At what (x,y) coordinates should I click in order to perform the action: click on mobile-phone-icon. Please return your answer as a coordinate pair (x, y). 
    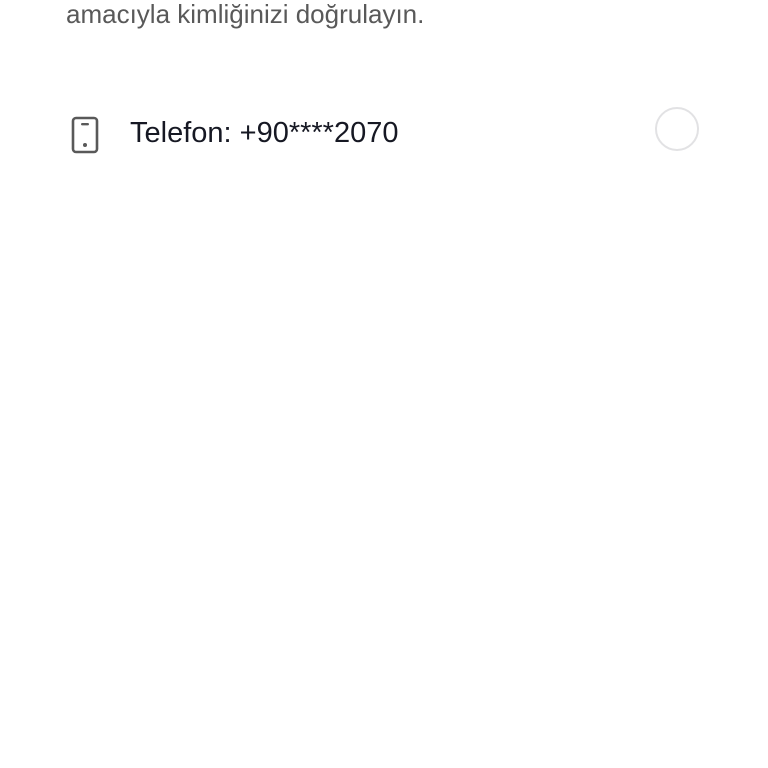
    Looking at the image, I should click on (85, 135).